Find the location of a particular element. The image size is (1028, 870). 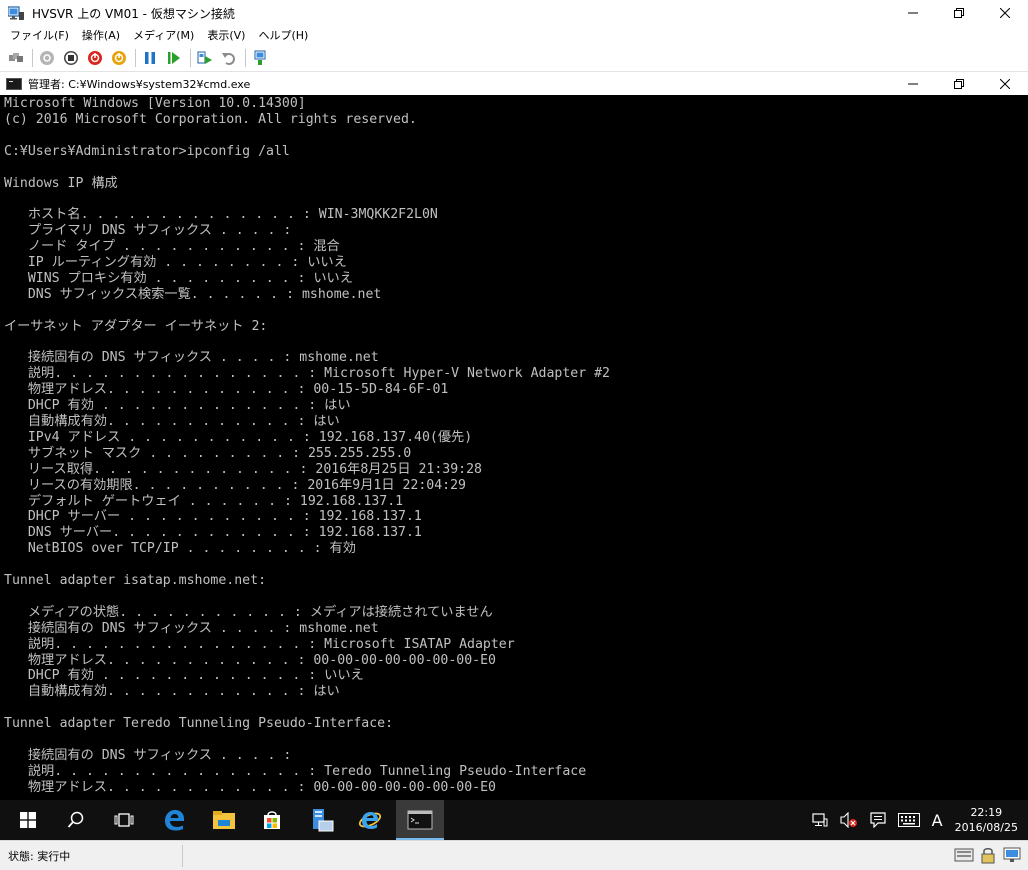

command-prompt-icon is located at coordinates (420, 820).